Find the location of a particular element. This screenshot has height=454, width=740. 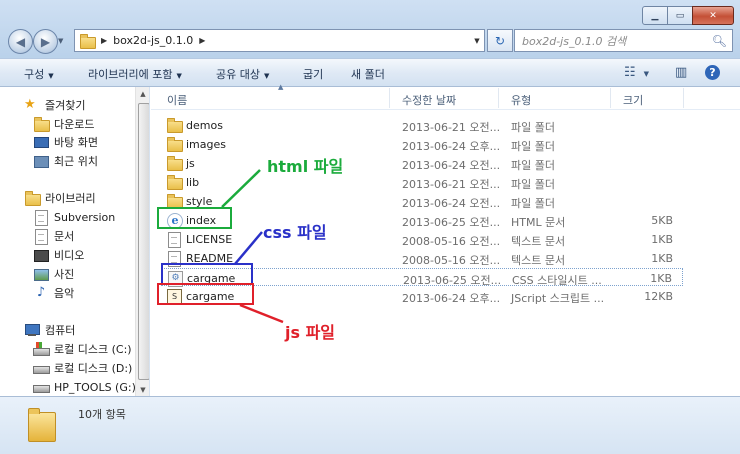

nav-pictures: 사진 is located at coordinates (53, 274).